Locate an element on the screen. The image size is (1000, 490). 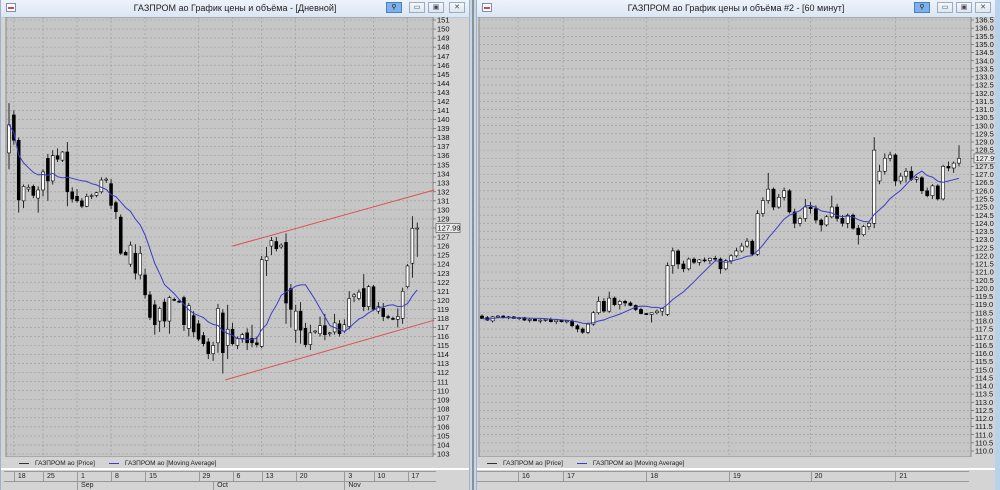
y-tick-label: 135 is located at coordinates (443, 164).